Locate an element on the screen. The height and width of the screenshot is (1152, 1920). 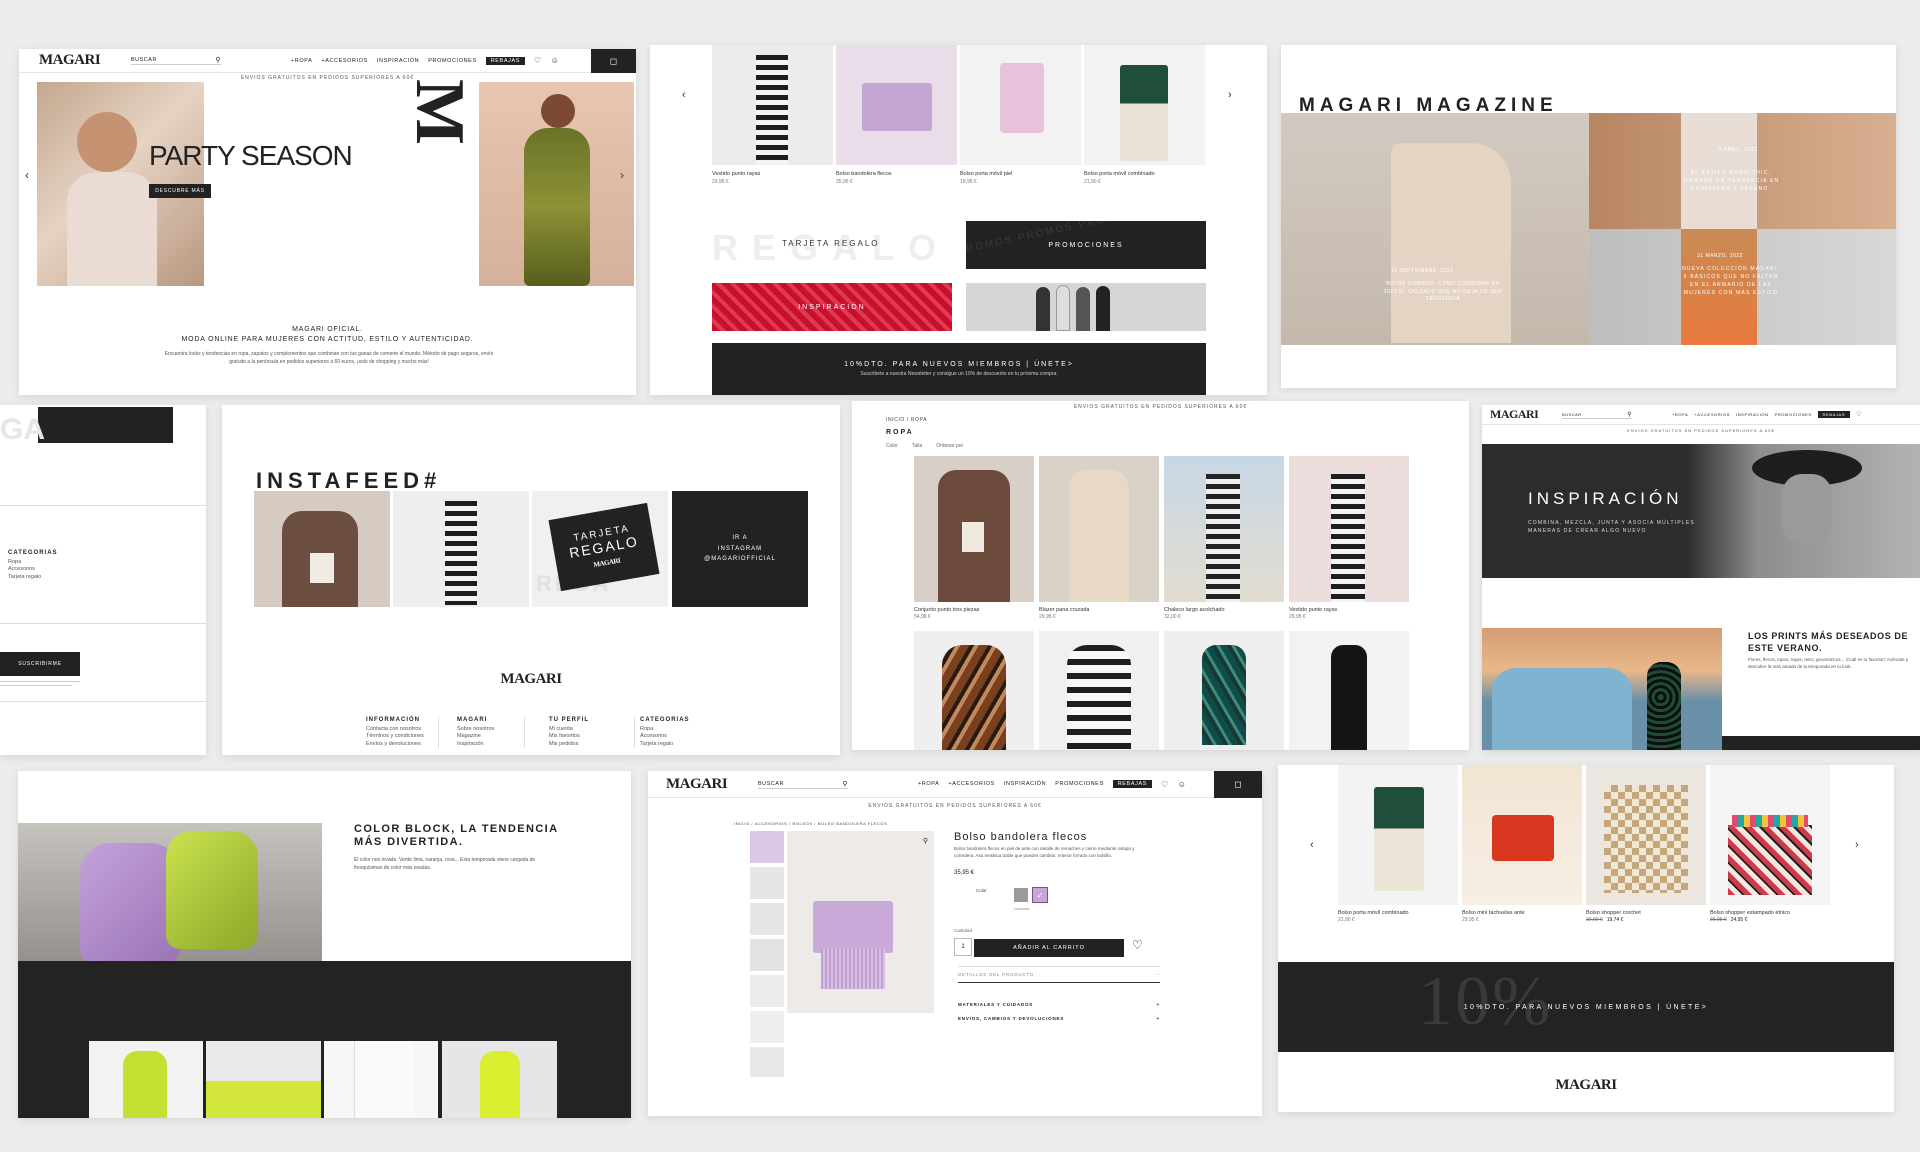
promotions-block: PROMOS·PROMOS·PROMOS PROMOCIONES is located at coordinates (1086, 245).